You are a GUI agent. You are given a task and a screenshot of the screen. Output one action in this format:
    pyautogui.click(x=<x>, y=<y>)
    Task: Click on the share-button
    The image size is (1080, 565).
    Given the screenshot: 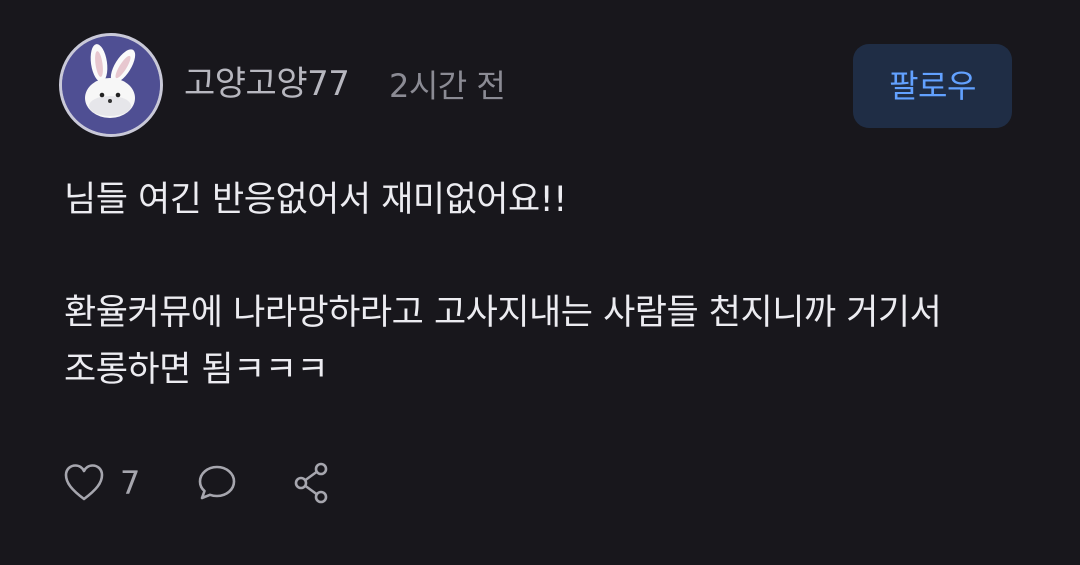 What is the action you would take?
    pyautogui.click(x=312, y=483)
    